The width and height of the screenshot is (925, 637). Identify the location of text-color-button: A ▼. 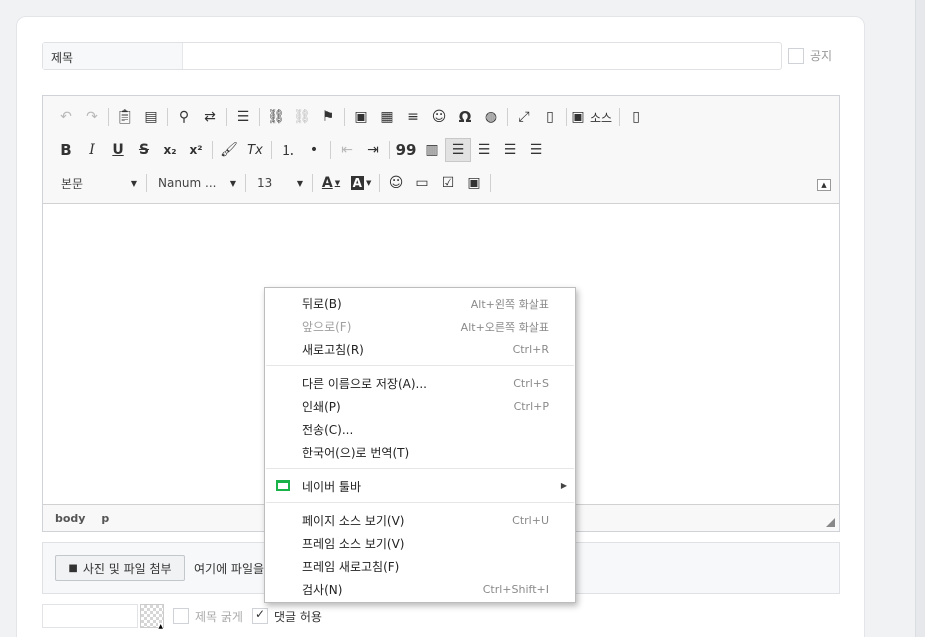
(331, 183).